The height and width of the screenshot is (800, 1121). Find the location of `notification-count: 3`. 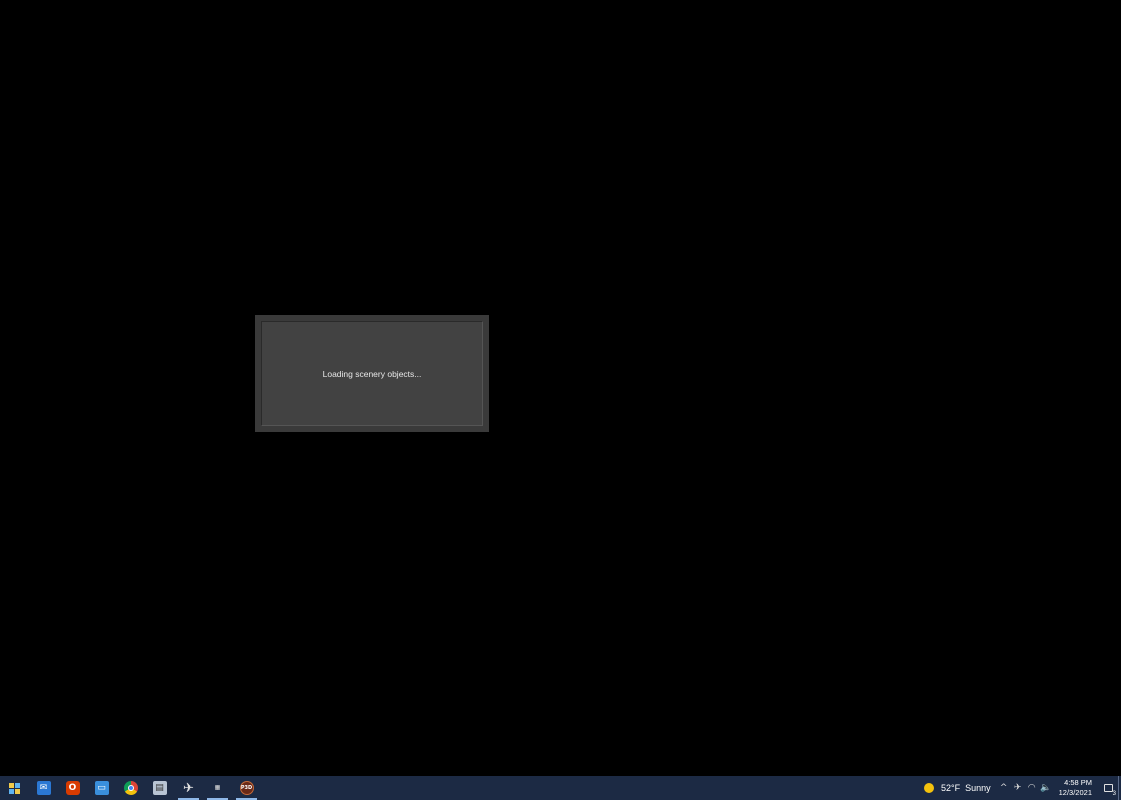

notification-count: 3 is located at coordinates (1114, 794).